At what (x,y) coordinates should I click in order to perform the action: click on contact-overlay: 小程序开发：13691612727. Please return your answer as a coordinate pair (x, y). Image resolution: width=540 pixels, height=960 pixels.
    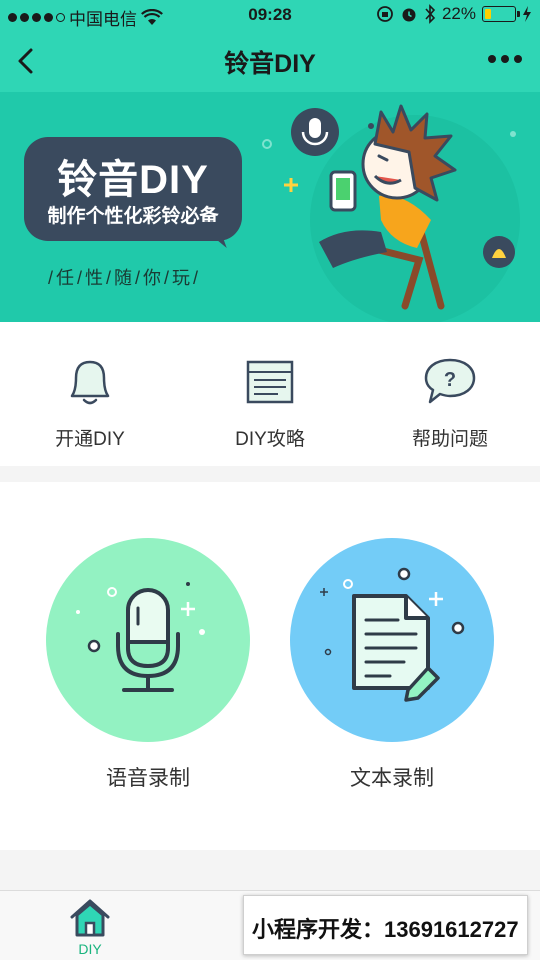
    Looking at the image, I should click on (385, 925).